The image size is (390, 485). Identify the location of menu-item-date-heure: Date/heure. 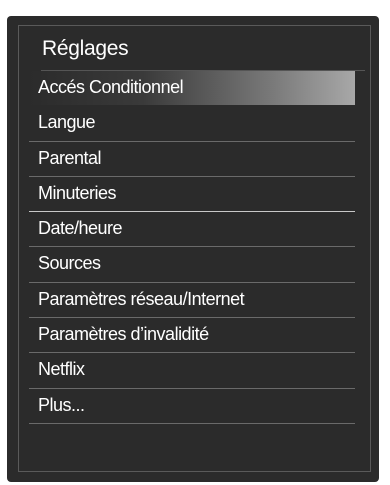
(192, 230).